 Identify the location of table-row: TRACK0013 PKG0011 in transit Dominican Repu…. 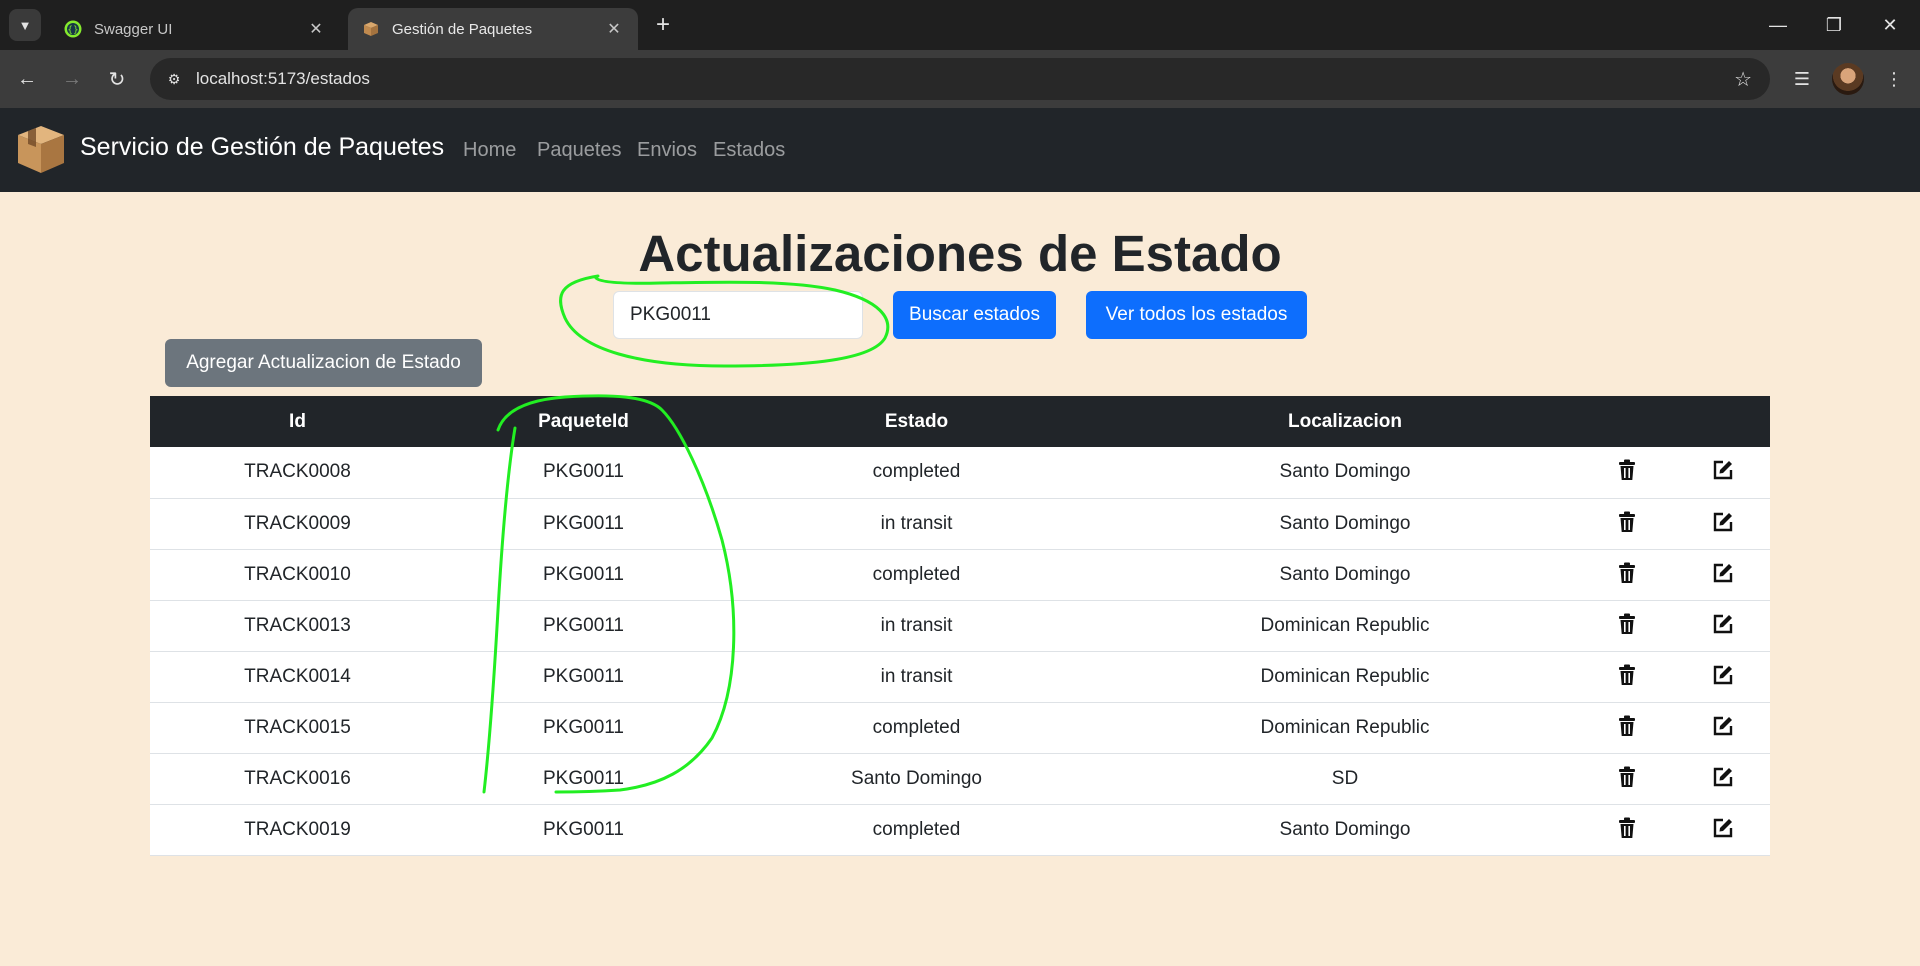
(960, 625).